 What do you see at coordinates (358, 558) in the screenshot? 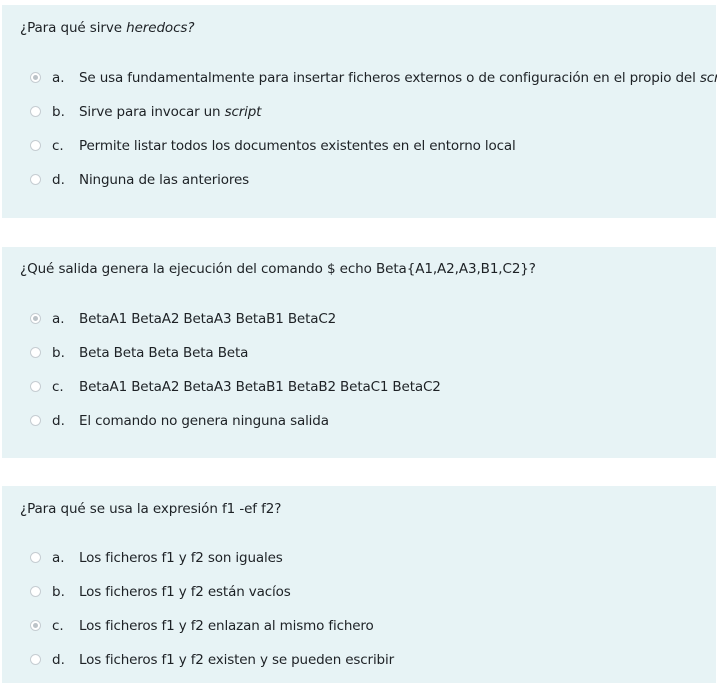
I see `answer-option-a: a. Los ficheros f1 y f2 son iguales` at bounding box center [358, 558].